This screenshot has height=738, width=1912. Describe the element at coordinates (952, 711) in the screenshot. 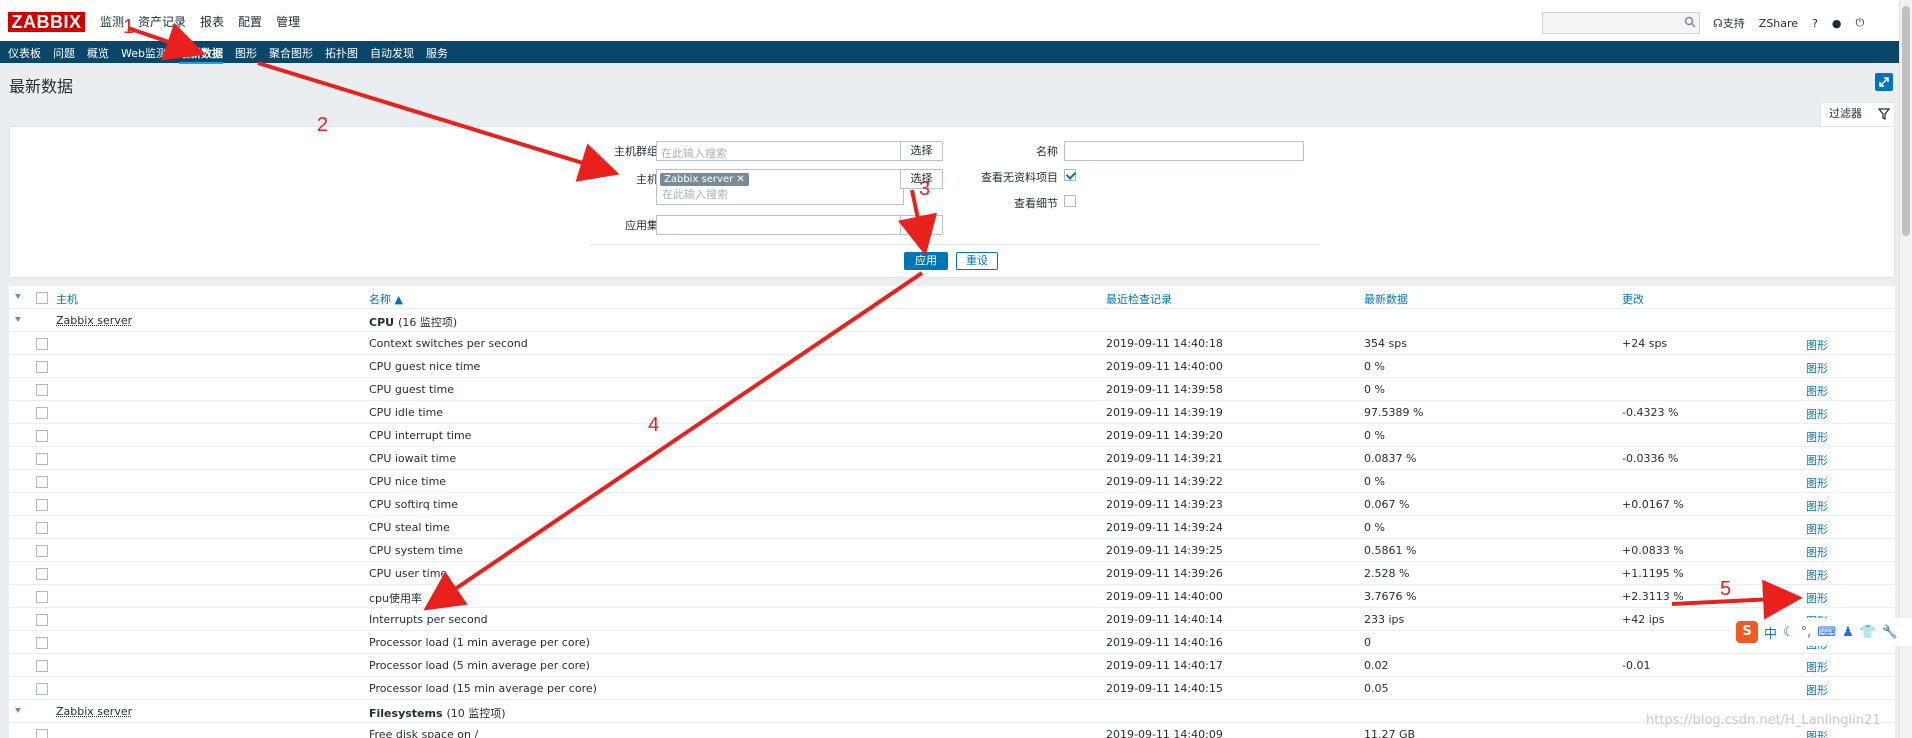

I see `group-row: Zabbix server Filesystems (10 监控项)` at that location.